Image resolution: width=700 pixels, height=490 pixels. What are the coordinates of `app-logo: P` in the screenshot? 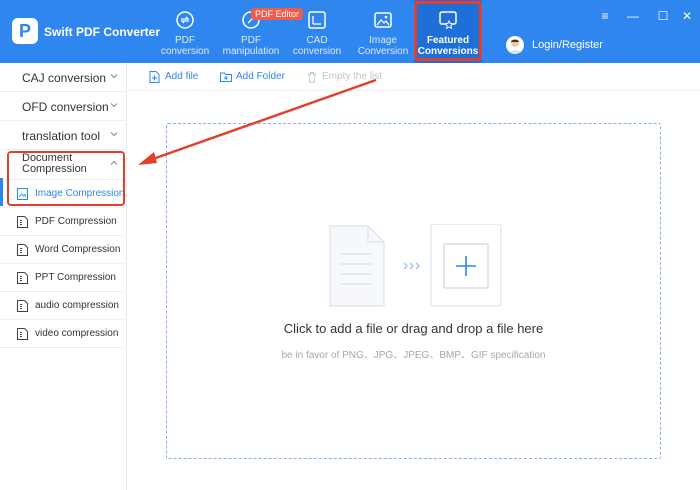 It's located at (25, 31).